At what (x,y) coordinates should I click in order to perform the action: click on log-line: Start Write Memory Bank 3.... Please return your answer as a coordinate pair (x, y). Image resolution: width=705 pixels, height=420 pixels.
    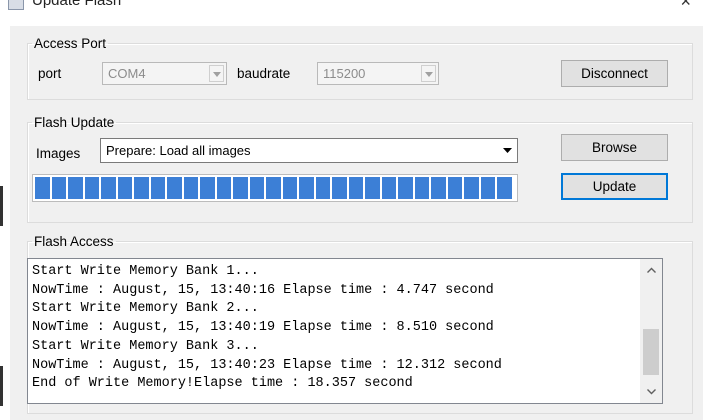
    Looking at the image, I should click on (145, 346).